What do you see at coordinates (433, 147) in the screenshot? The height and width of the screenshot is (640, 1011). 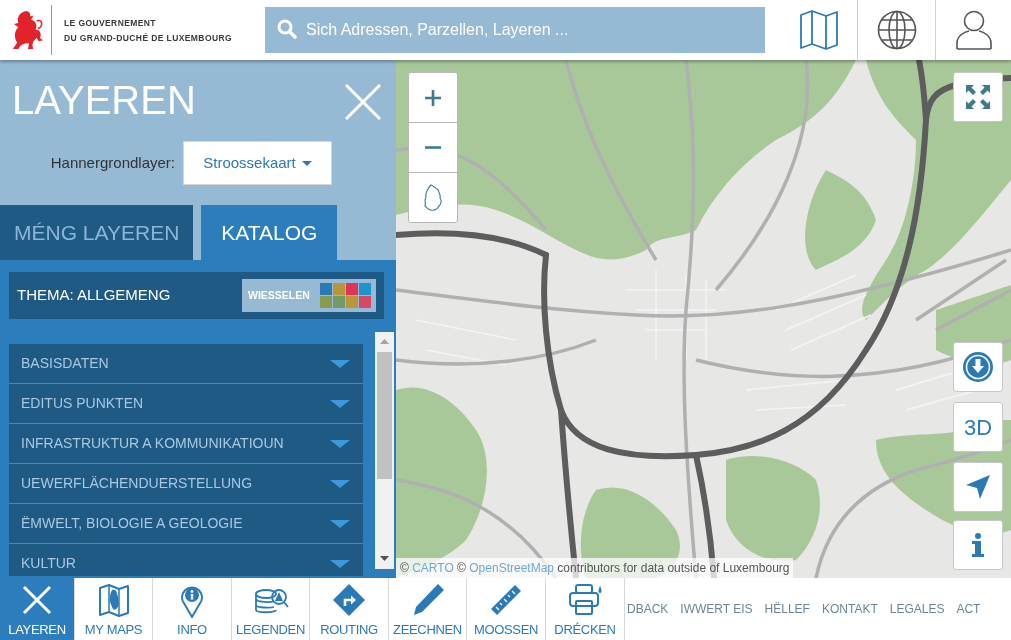 I see `minus-icon` at bounding box center [433, 147].